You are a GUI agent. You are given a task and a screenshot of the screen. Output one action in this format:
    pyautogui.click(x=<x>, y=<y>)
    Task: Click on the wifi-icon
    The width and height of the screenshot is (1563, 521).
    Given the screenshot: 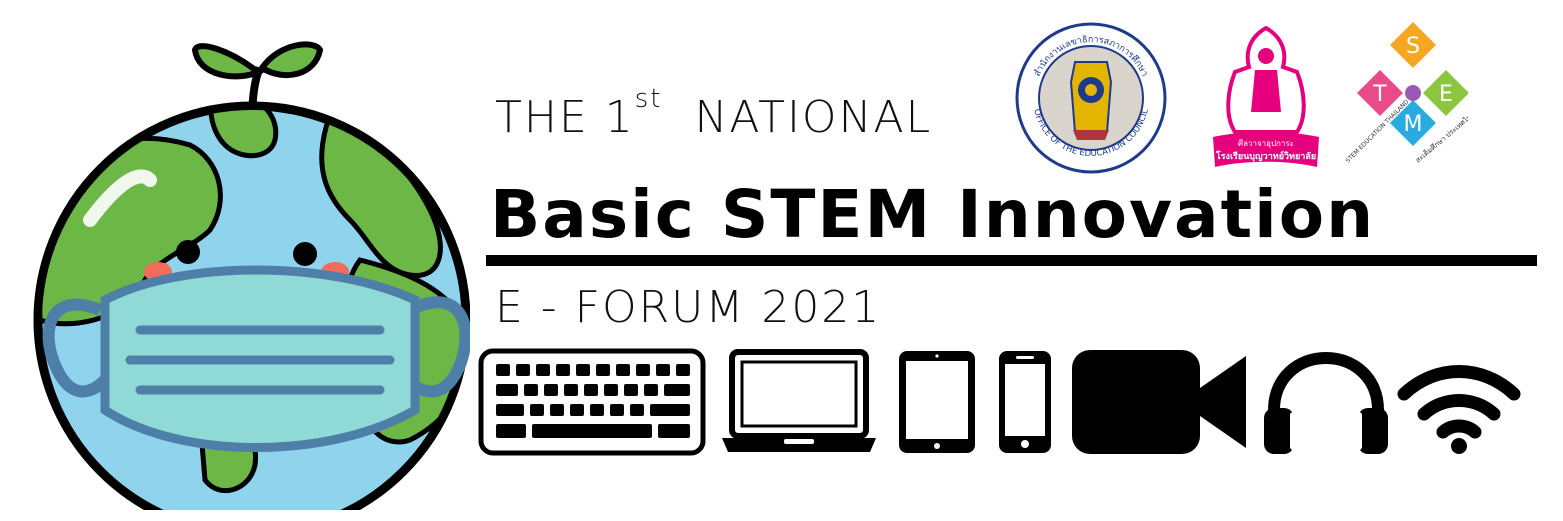 What is the action you would take?
    pyautogui.click(x=1459, y=409)
    